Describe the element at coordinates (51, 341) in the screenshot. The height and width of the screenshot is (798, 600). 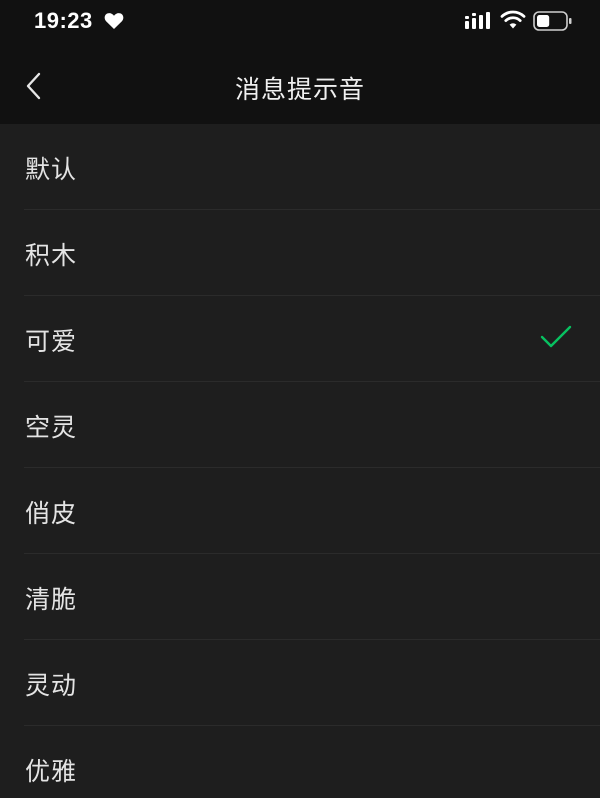
I see `sound-option-label: 可爱` at that location.